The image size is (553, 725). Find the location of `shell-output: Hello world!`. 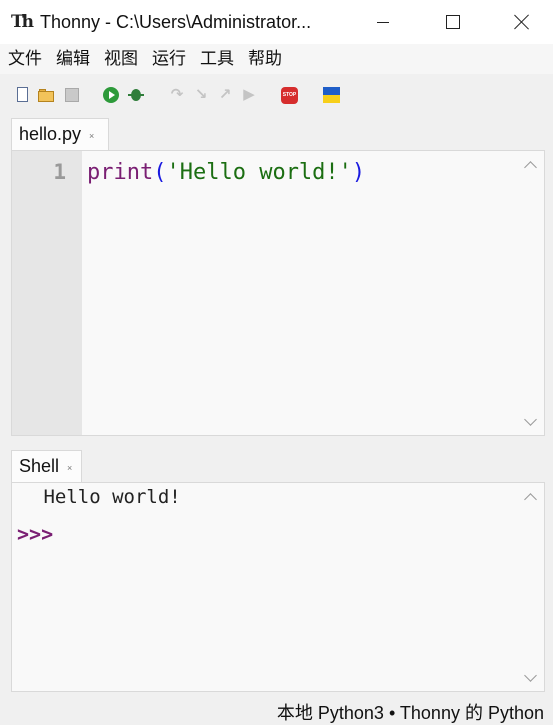

shell-output: Hello world! is located at coordinates (106, 497).